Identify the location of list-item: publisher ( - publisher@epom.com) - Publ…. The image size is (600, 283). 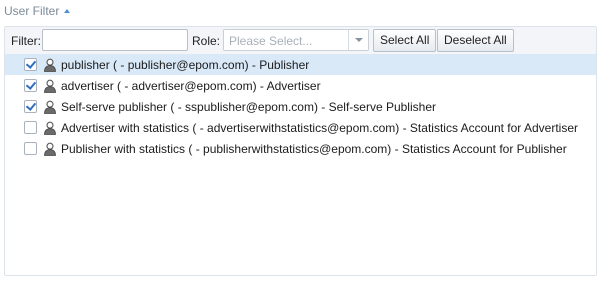
(300, 64).